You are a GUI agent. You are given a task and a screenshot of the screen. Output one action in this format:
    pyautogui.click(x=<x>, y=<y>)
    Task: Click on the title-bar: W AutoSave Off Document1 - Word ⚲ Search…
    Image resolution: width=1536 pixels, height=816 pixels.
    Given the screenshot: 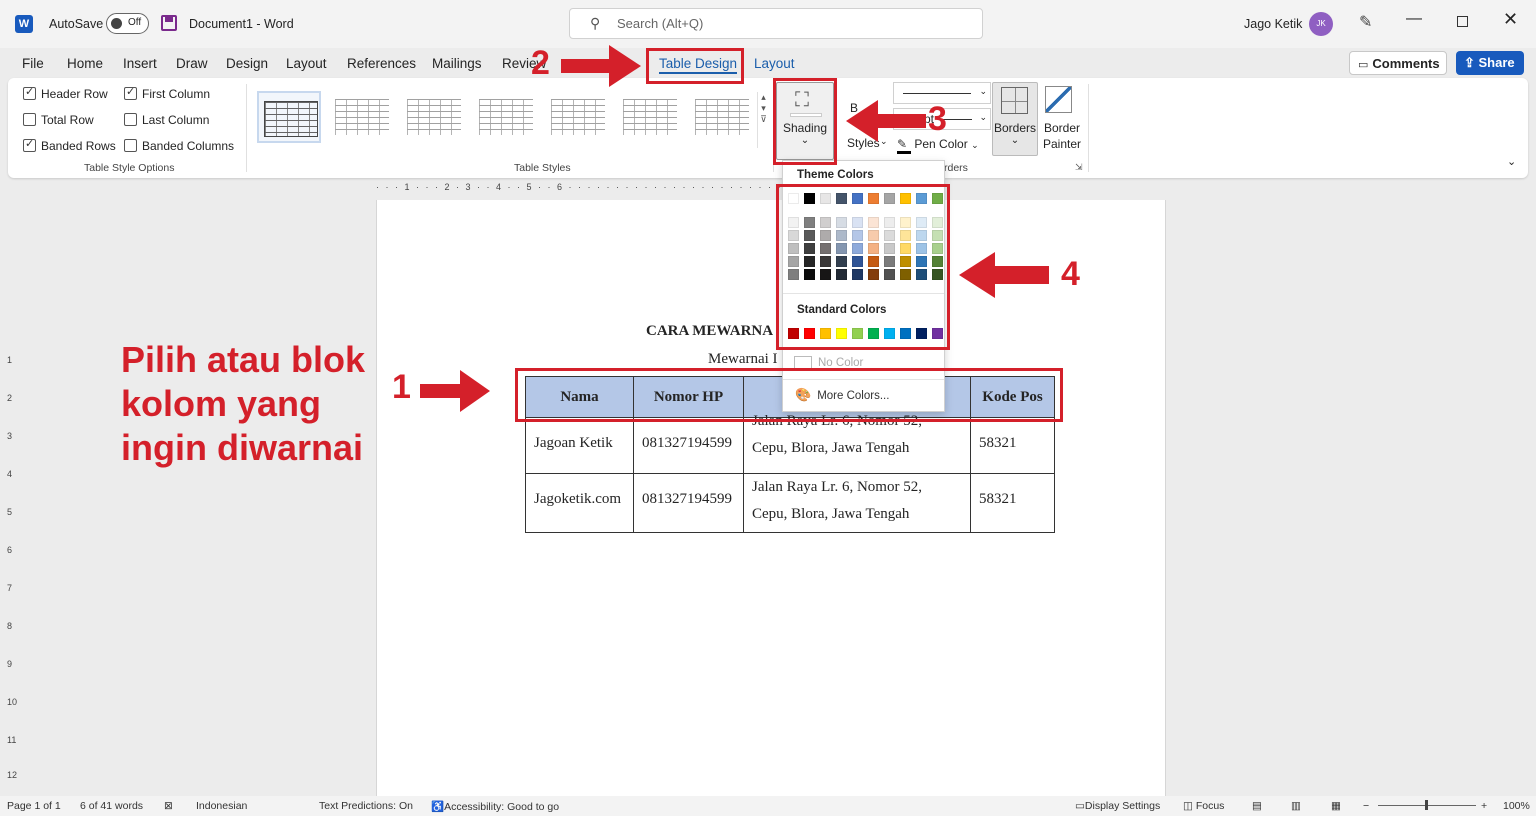 What is the action you would take?
    pyautogui.click(x=768, y=24)
    